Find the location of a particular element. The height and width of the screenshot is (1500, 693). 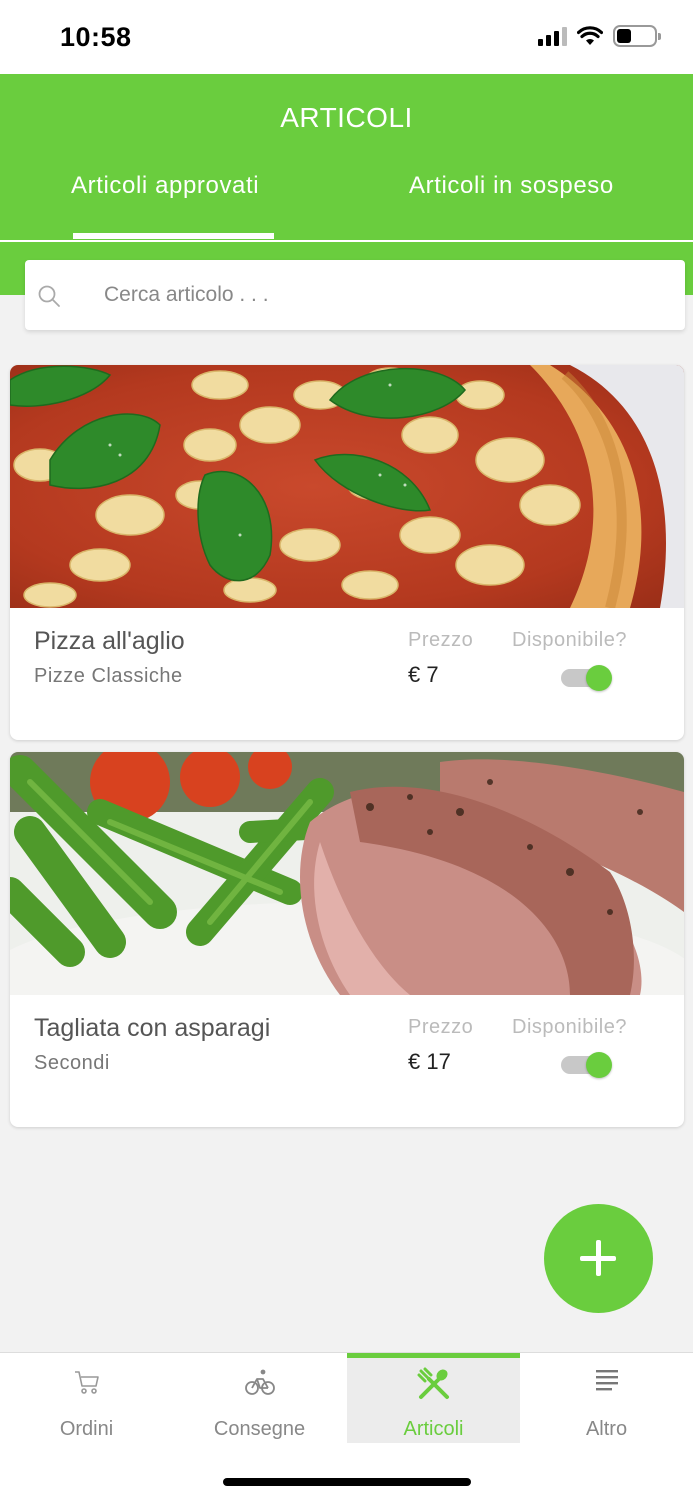

signal-icon is located at coordinates (552, 36).